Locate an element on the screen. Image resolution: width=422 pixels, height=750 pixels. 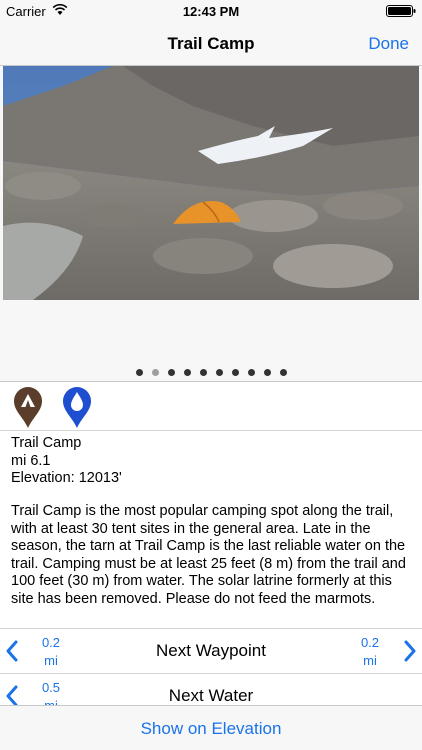
campsite-marker-icon is located at coordinates (28, 407).